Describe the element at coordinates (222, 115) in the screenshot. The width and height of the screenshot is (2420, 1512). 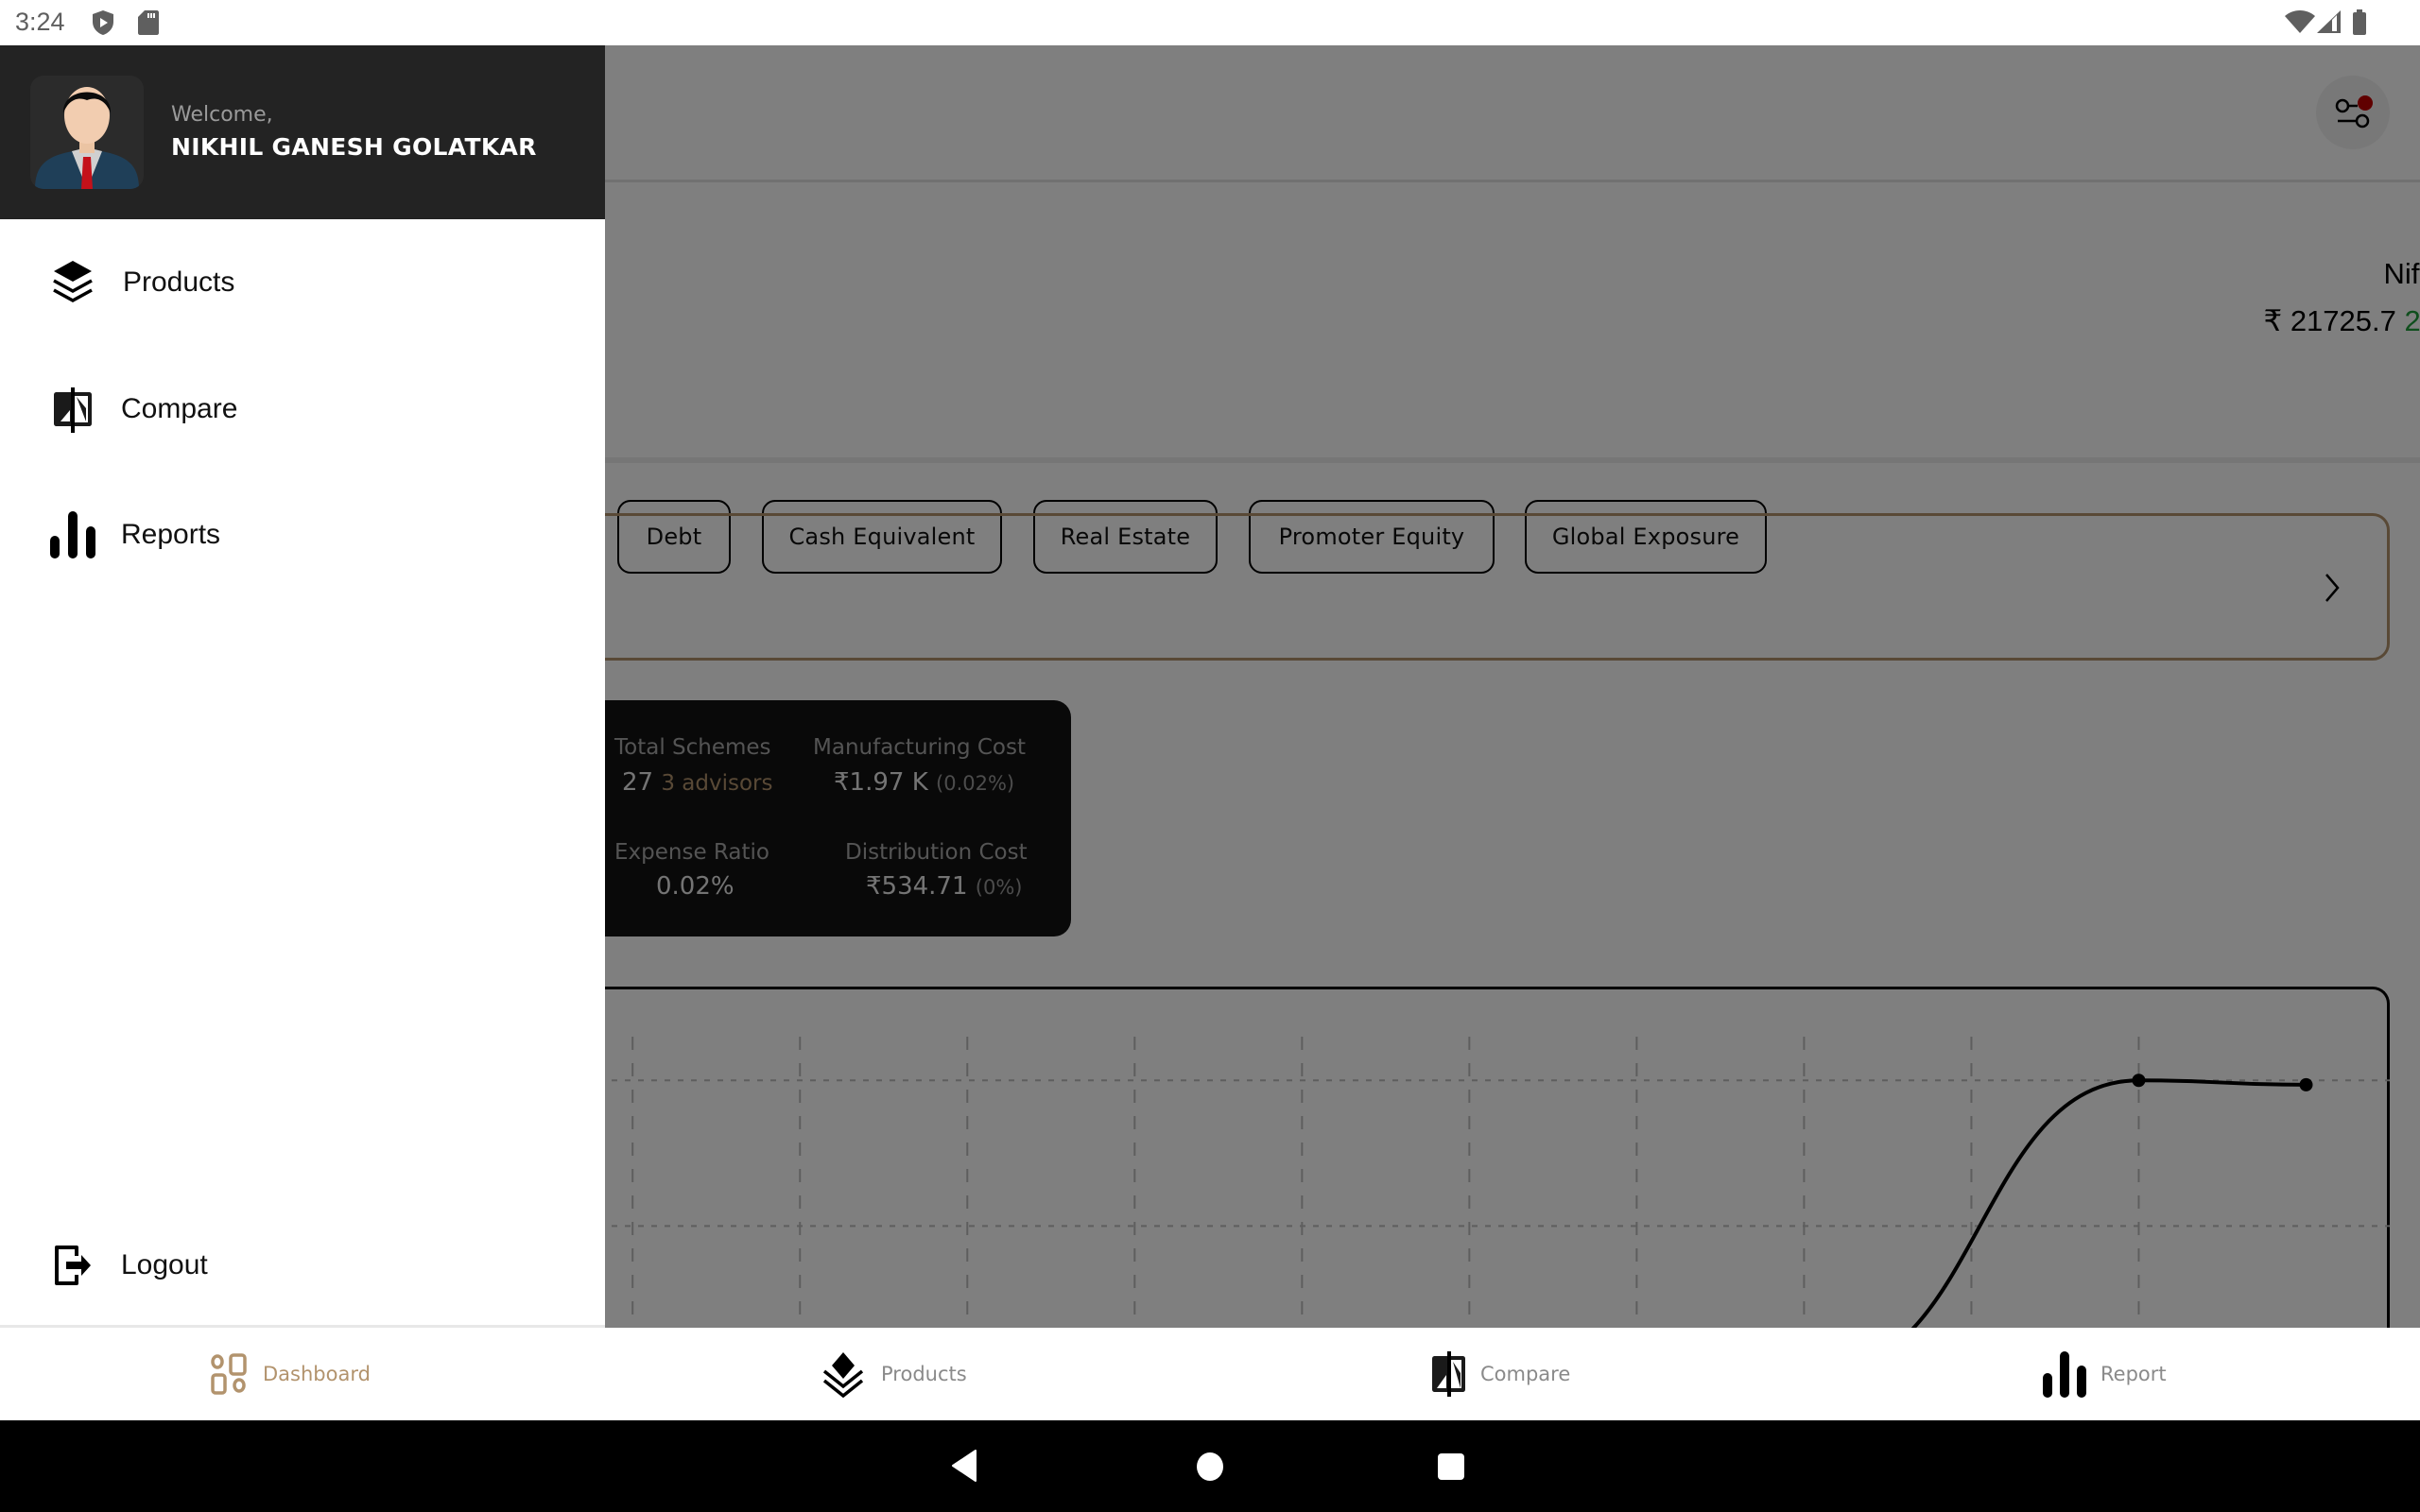
I see `welcome-label: Welcome,` at that location.